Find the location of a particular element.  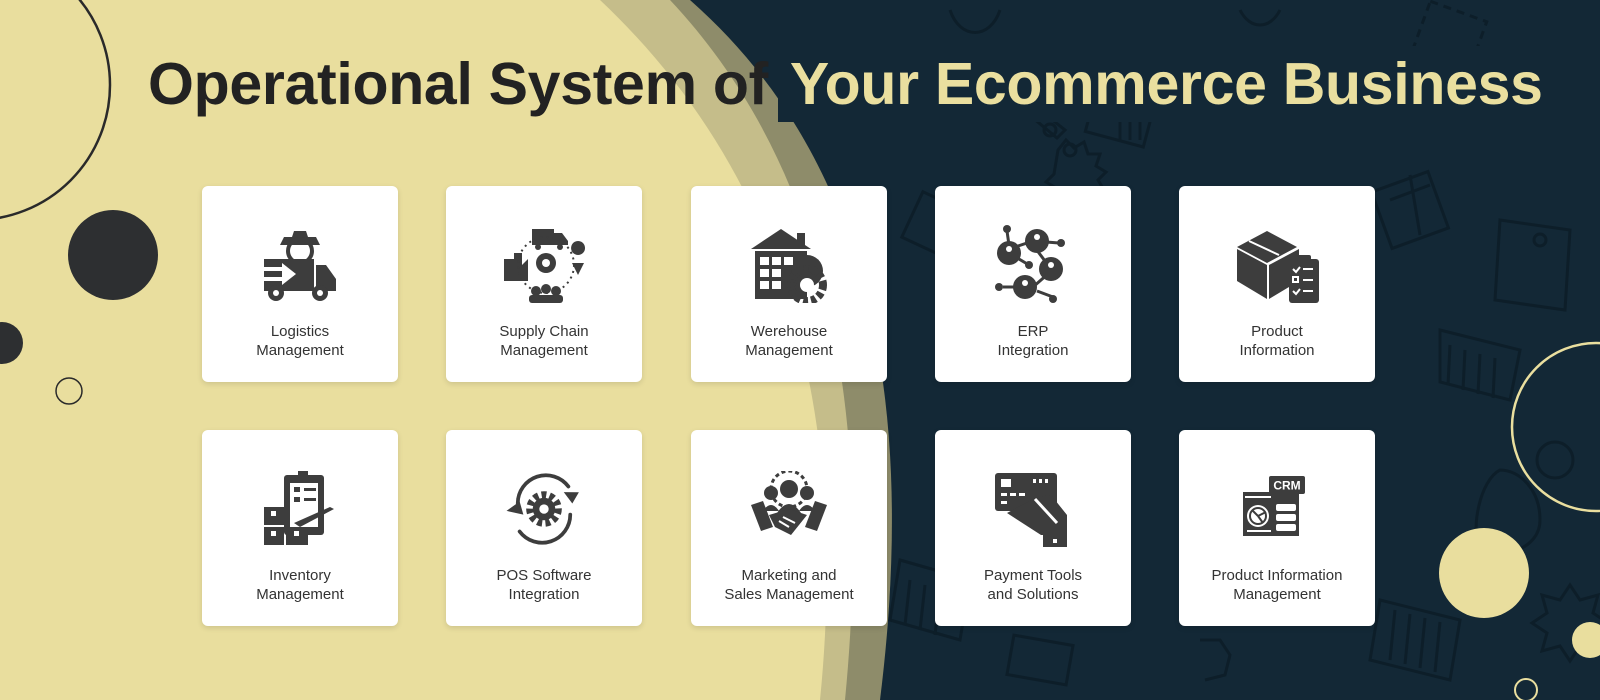

card-erp-integration: ERP Integration is located at coordinates (1033, 284).